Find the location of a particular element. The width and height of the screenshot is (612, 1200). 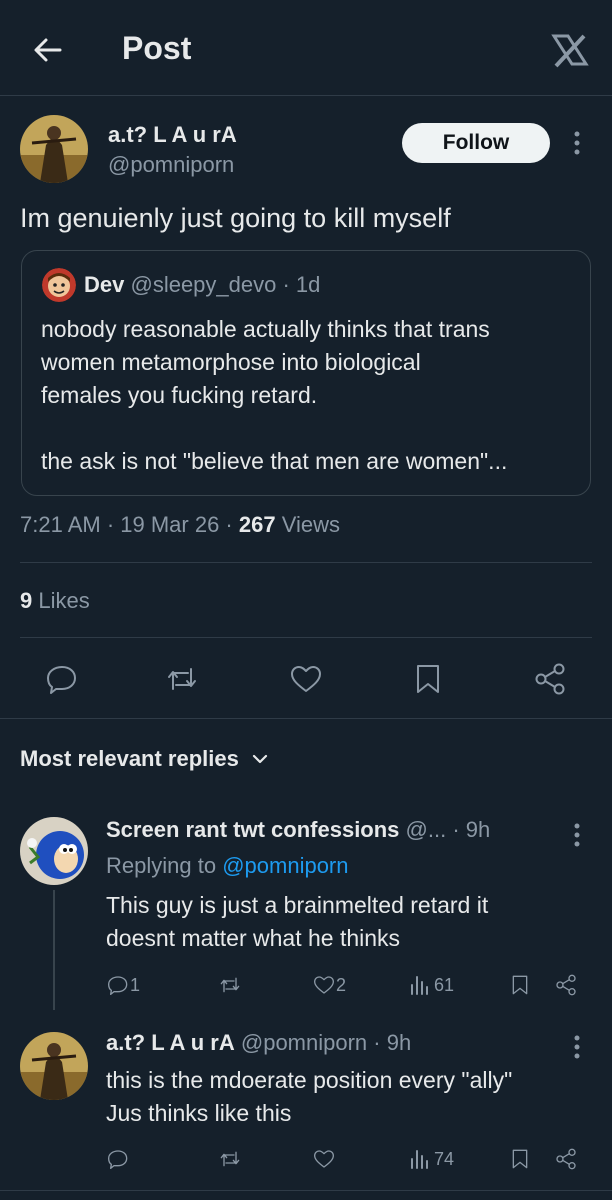

reply-handle-time: @pomniporn · 9h is located at coordinates (326, 1042).